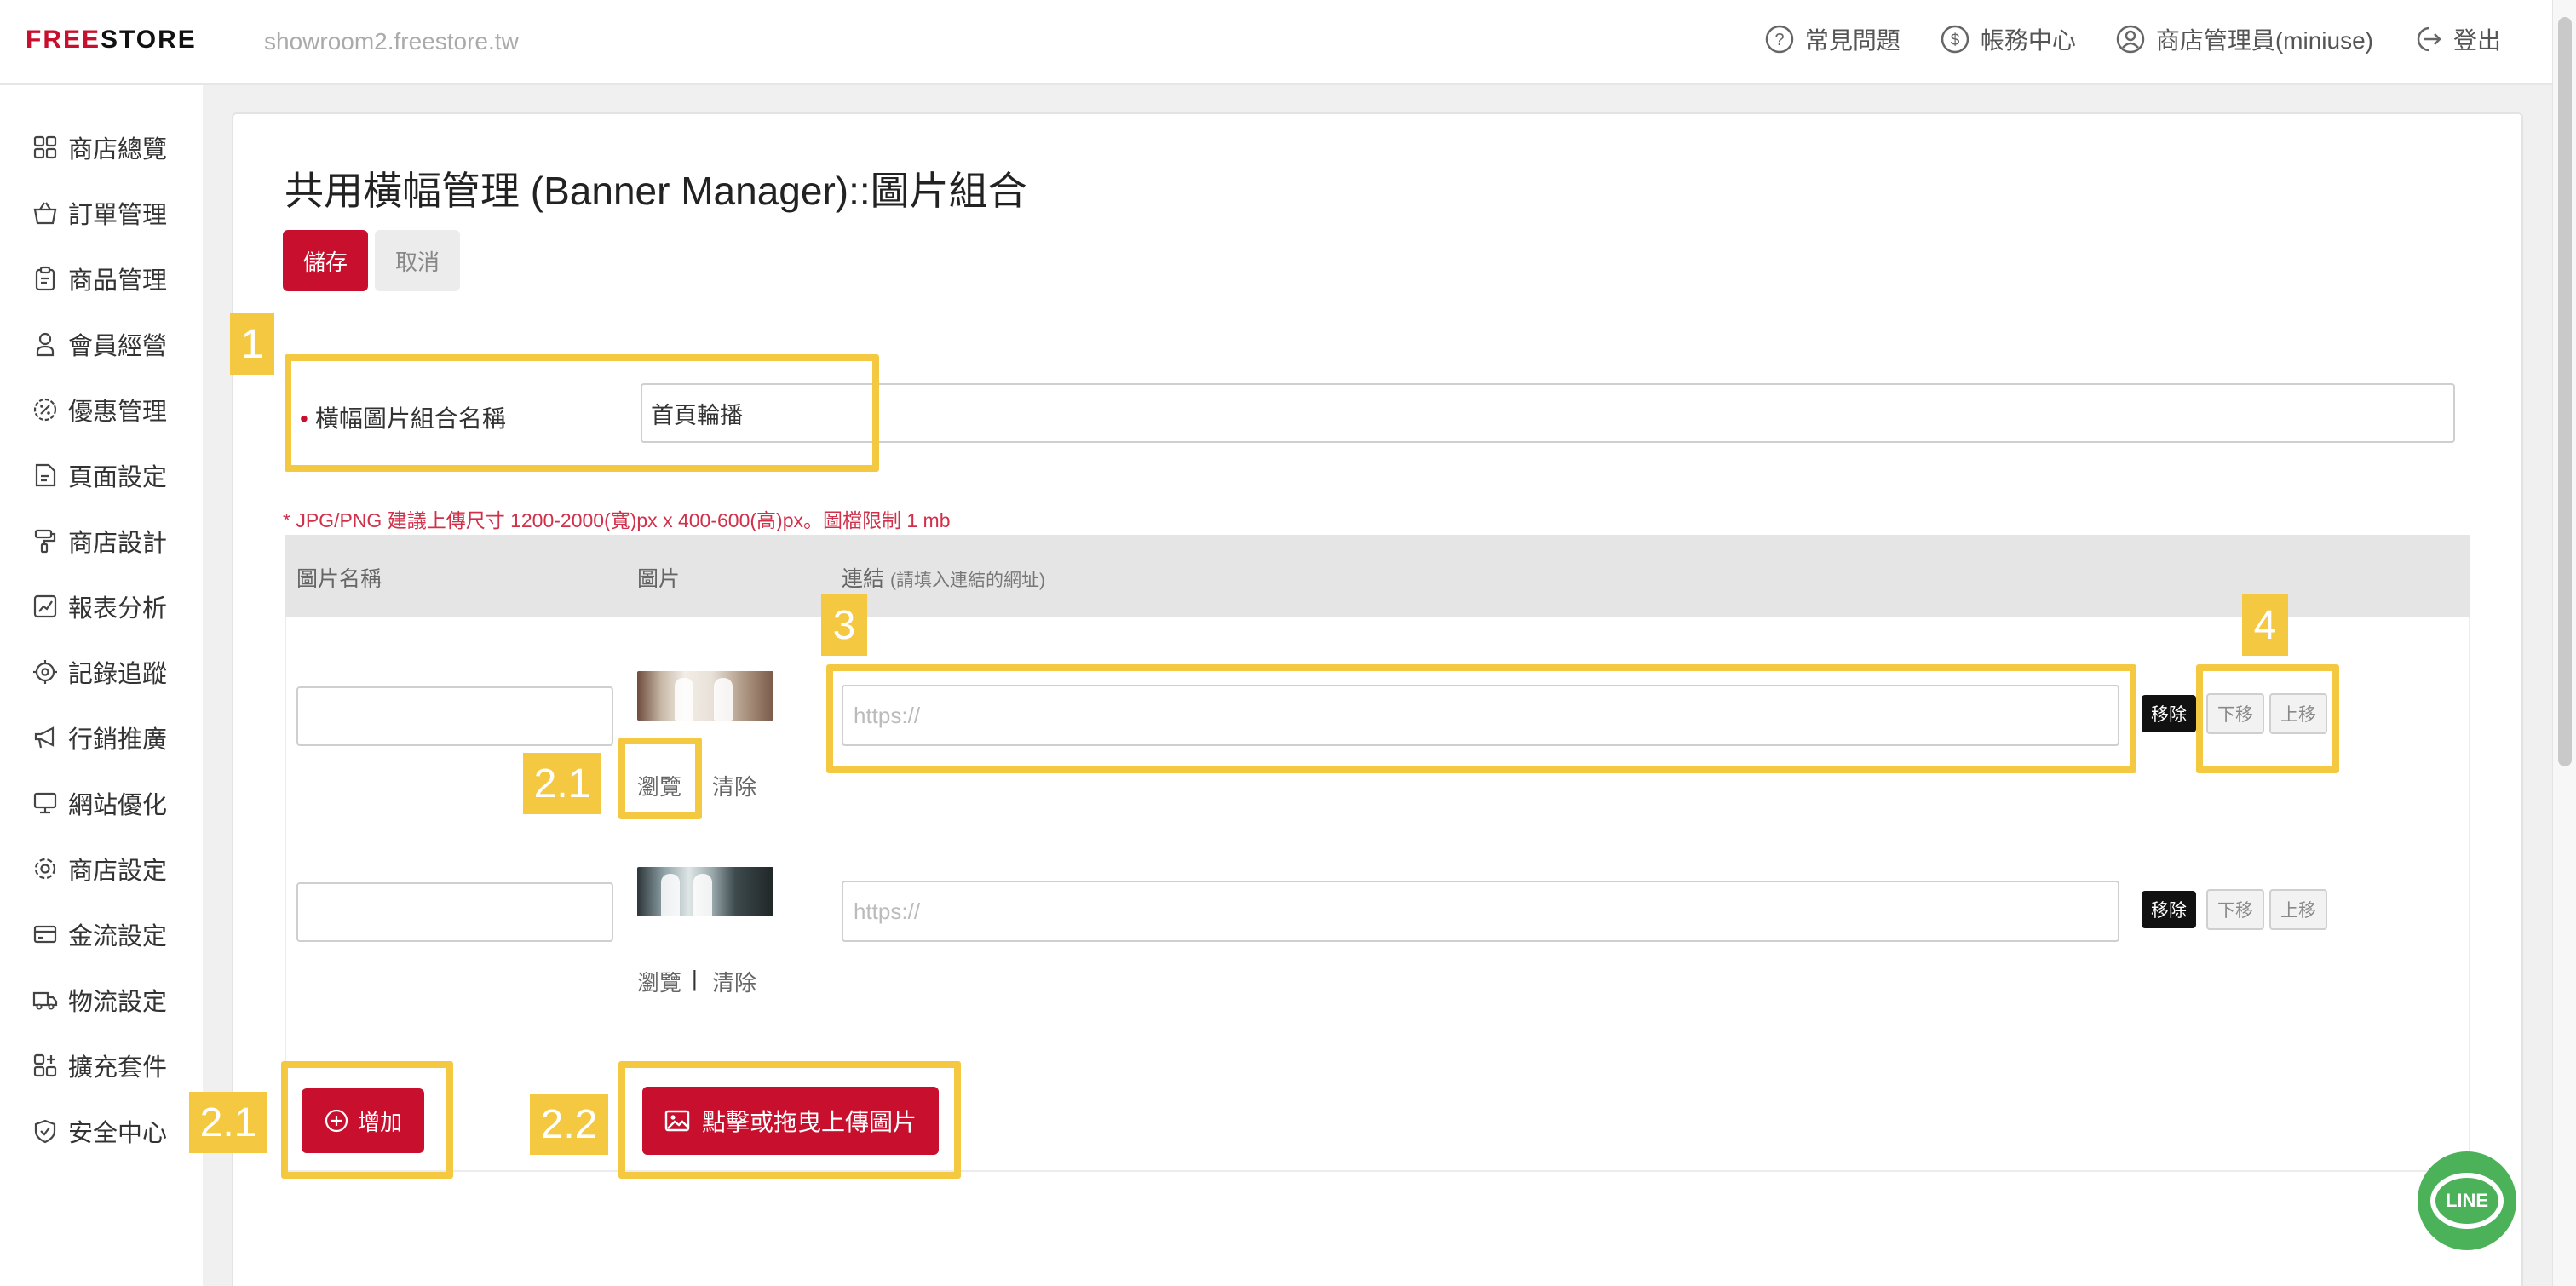 This screenshot has width=2576, height=1286. Describe the element at coordinates (2265, 625) in the screenshot. I see `annotation-tag-4: 4` at that location.